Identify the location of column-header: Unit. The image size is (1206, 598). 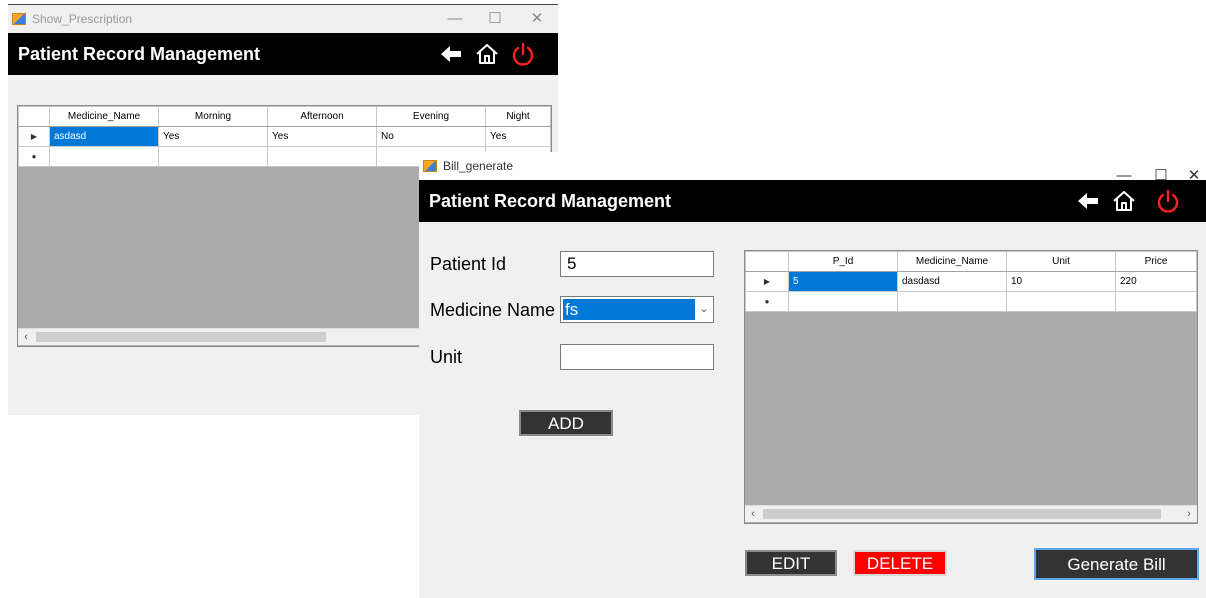
(1061, 261).